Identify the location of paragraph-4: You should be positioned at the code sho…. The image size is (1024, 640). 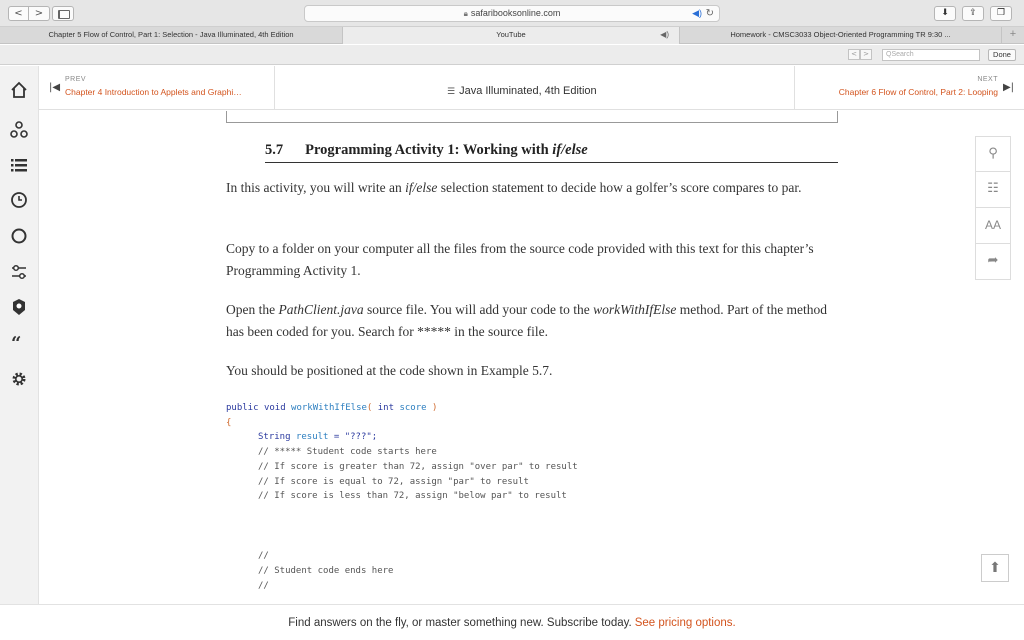
(389, 370).